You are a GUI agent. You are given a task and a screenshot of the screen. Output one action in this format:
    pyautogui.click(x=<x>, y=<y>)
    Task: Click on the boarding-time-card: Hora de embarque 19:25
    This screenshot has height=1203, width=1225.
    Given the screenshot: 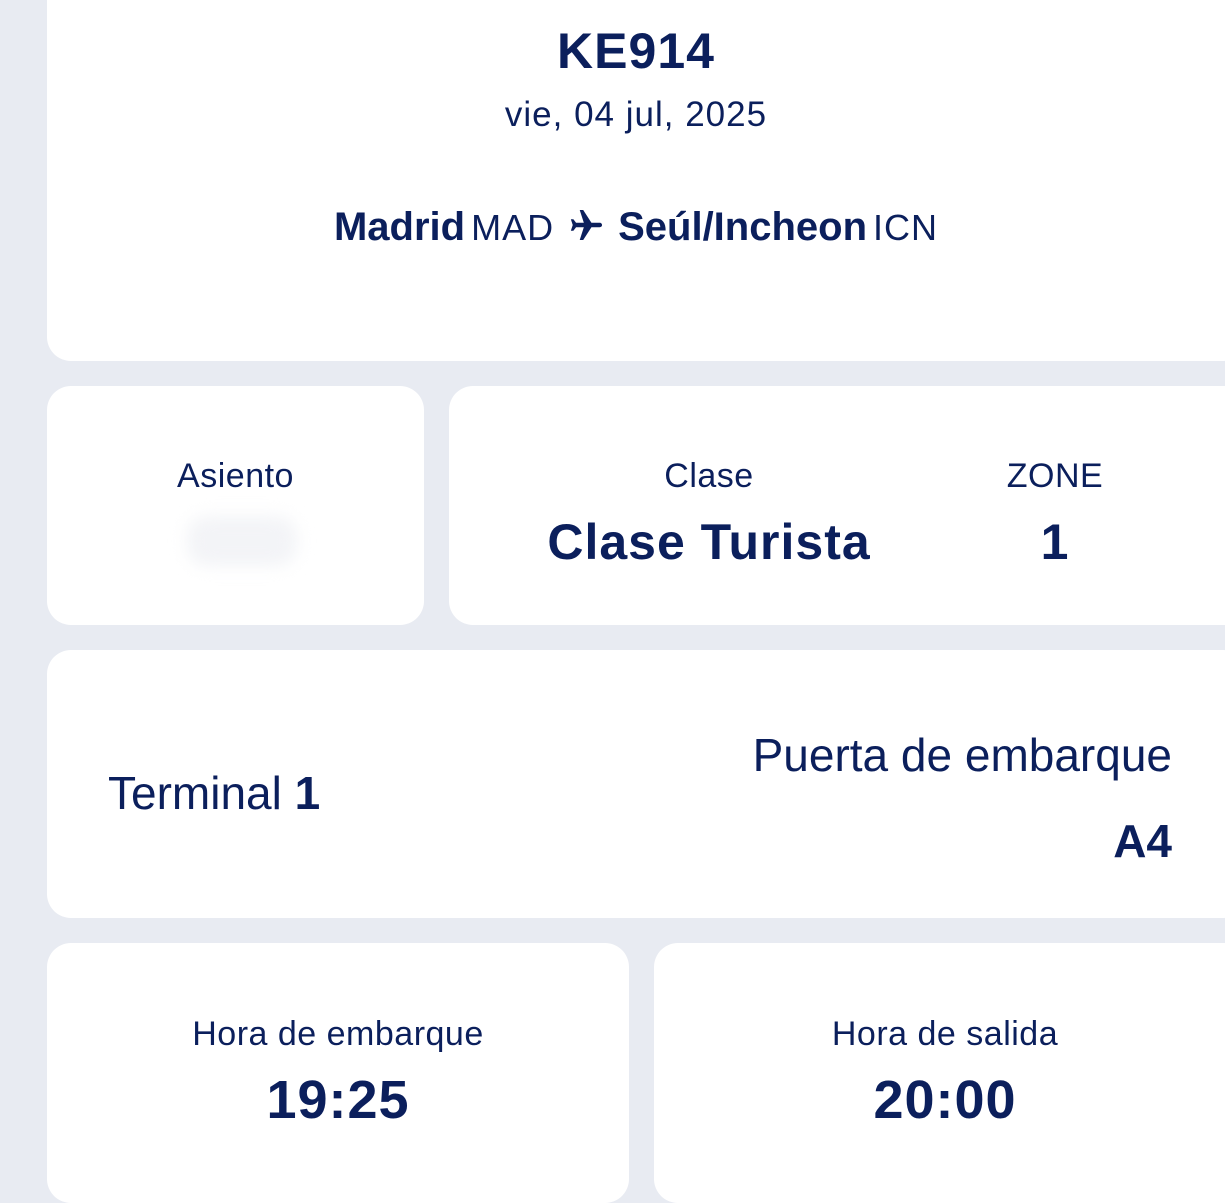 What is the action you would take?
    pyautogui.click(x=338, y=1073)
    